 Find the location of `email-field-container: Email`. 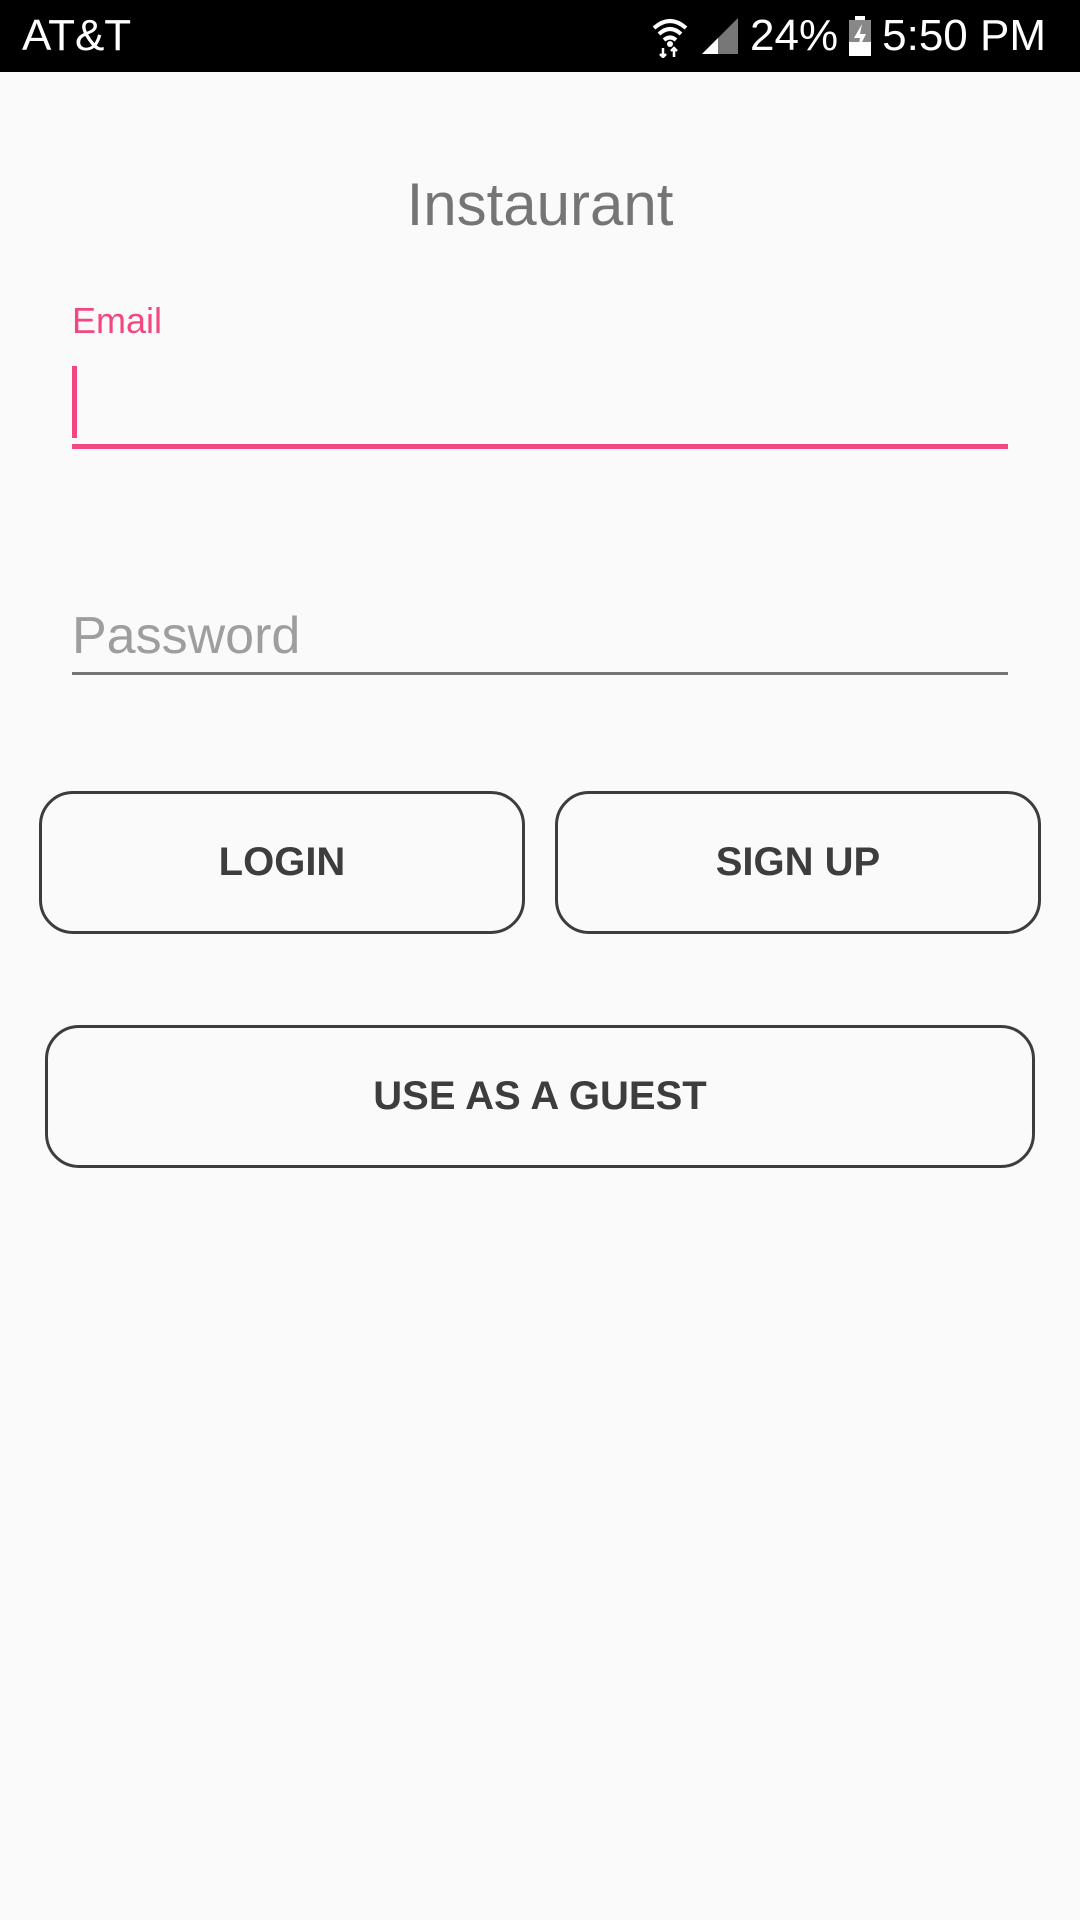

email-field-container: Email is located at coordinates (540, 374).